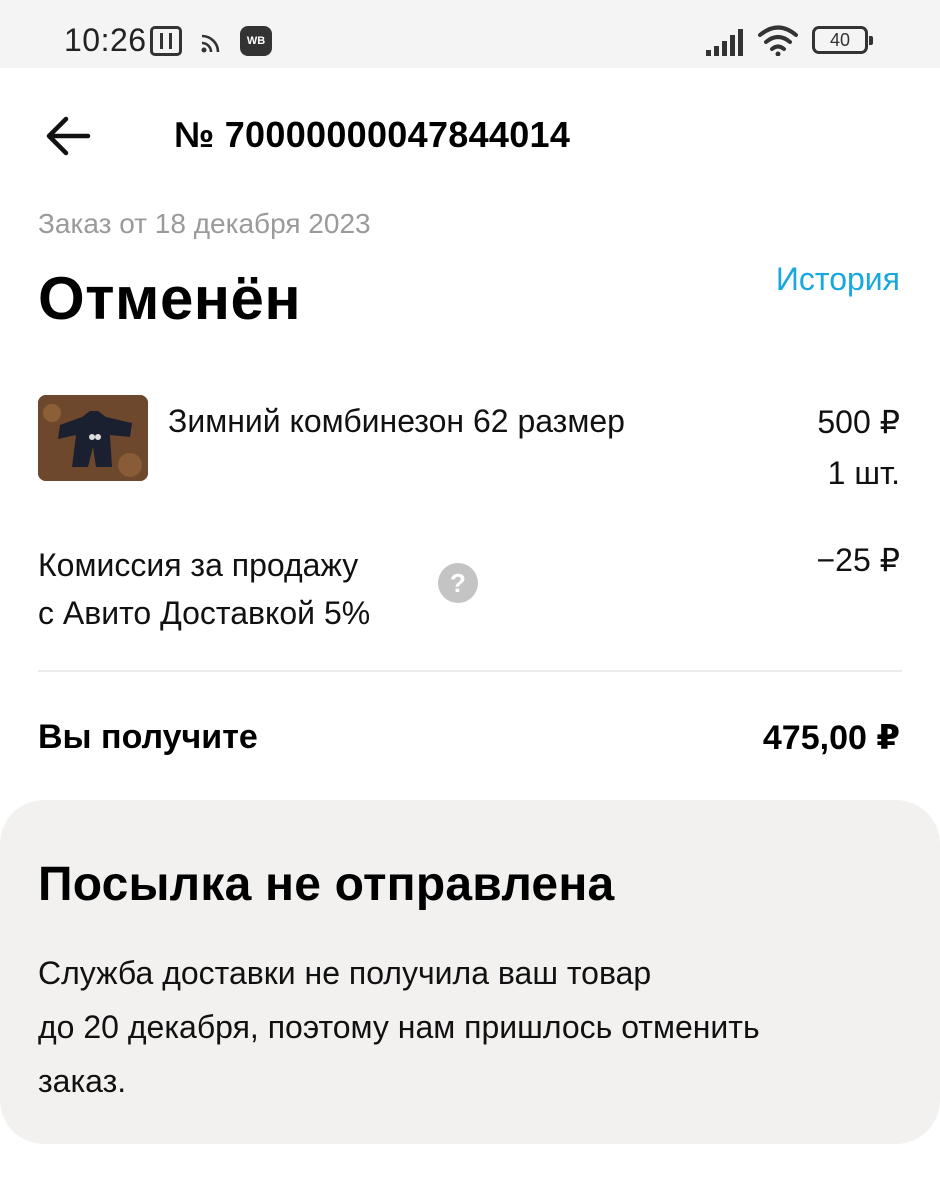 This screenshot has width=940, height=1200. Describe the element at coordinates (838, 279) in the screenshot. I see `history-link: История` at that location.